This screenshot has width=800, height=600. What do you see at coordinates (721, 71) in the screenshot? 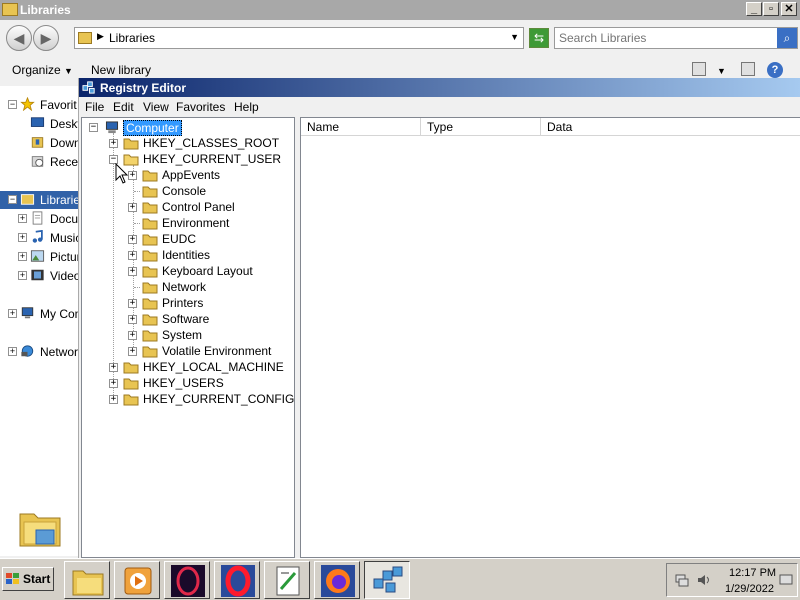
I see `view-dropdown-icon: ▼` at bounding box center [721, 71].